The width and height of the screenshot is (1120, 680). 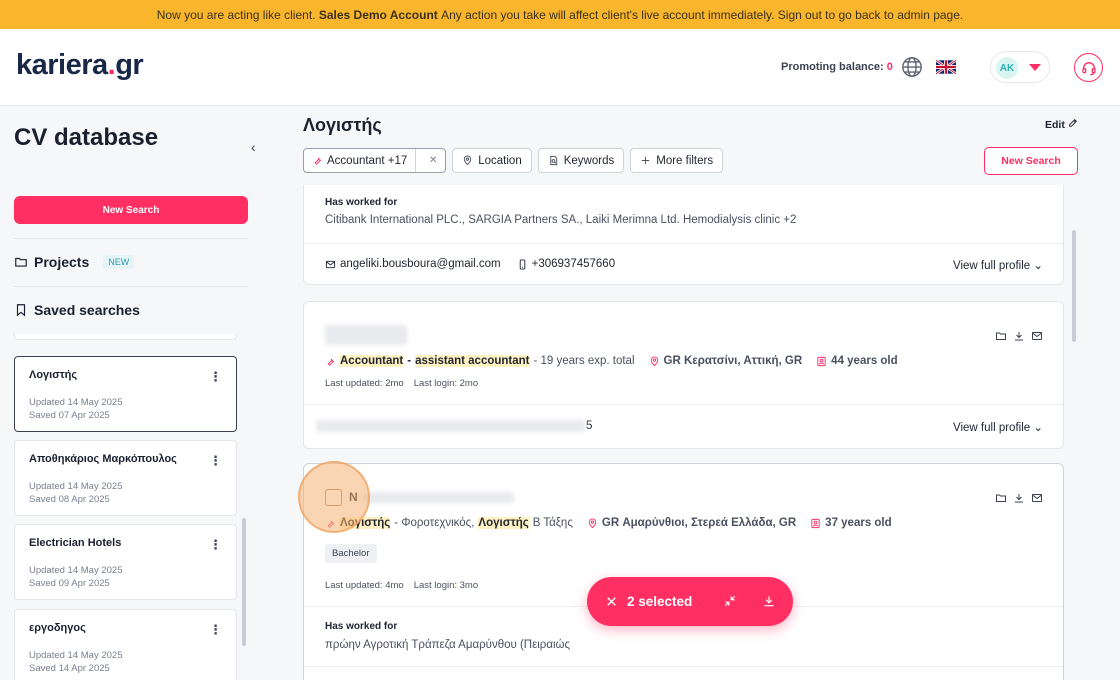 I want to click on saved-search-name: Electrician Hotels, so click(x=75, y=543).